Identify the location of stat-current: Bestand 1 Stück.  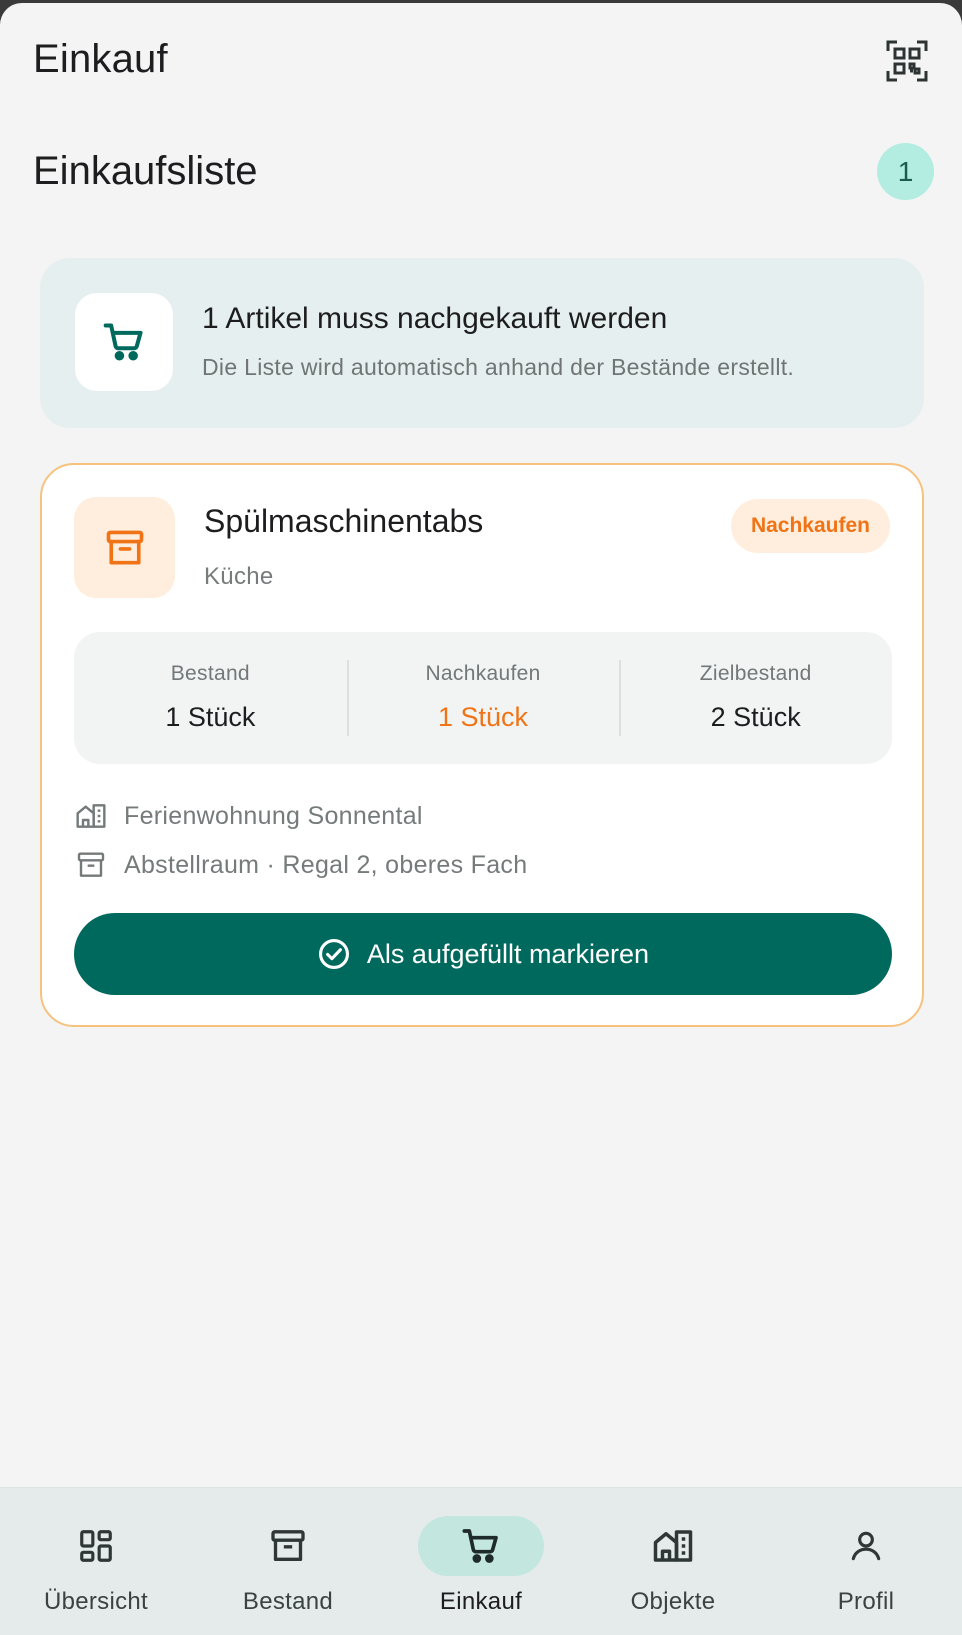
(210, 698).